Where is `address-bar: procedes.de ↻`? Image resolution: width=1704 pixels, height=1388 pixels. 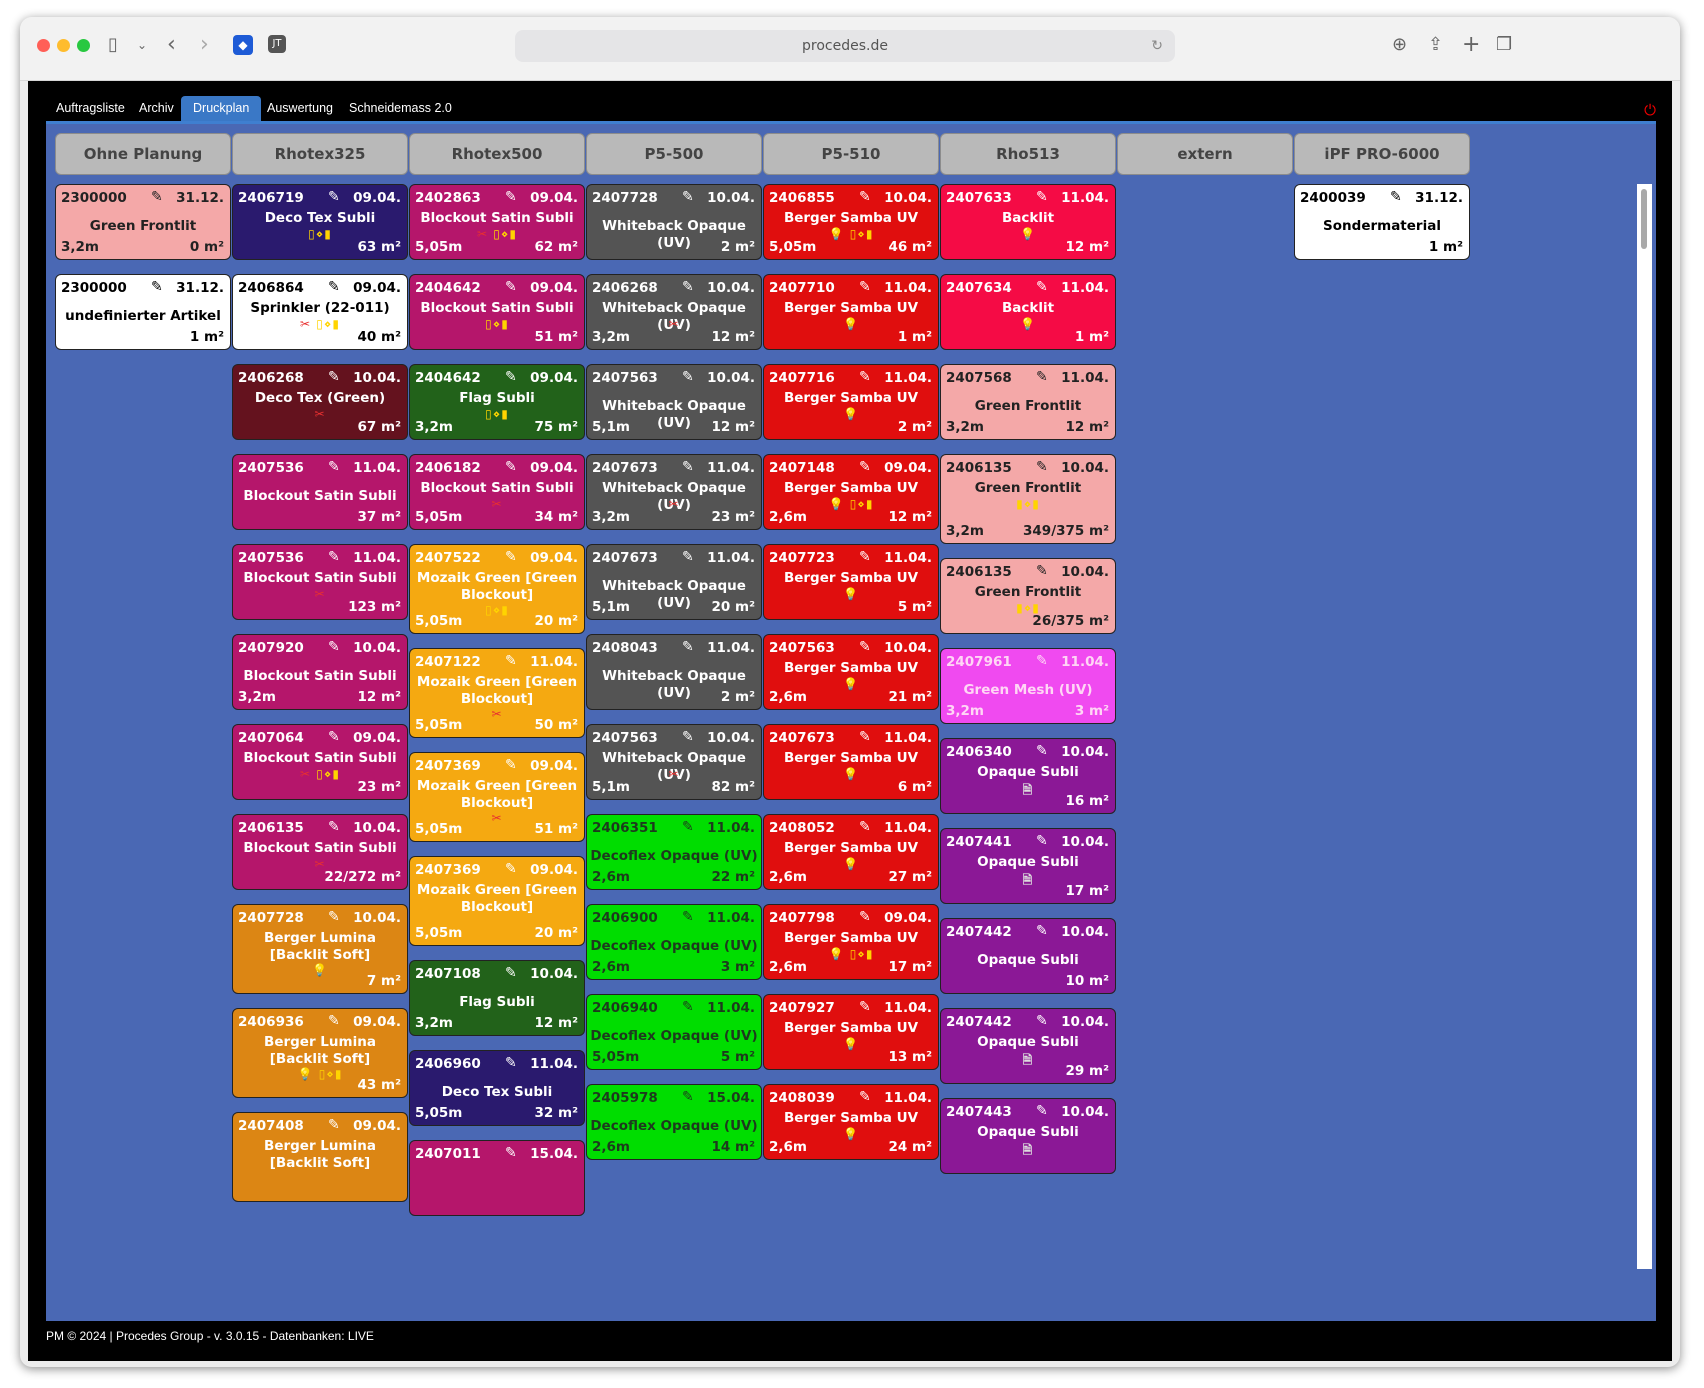
address-bar: procedes.de ↻ is located at coordinates (845, 46).